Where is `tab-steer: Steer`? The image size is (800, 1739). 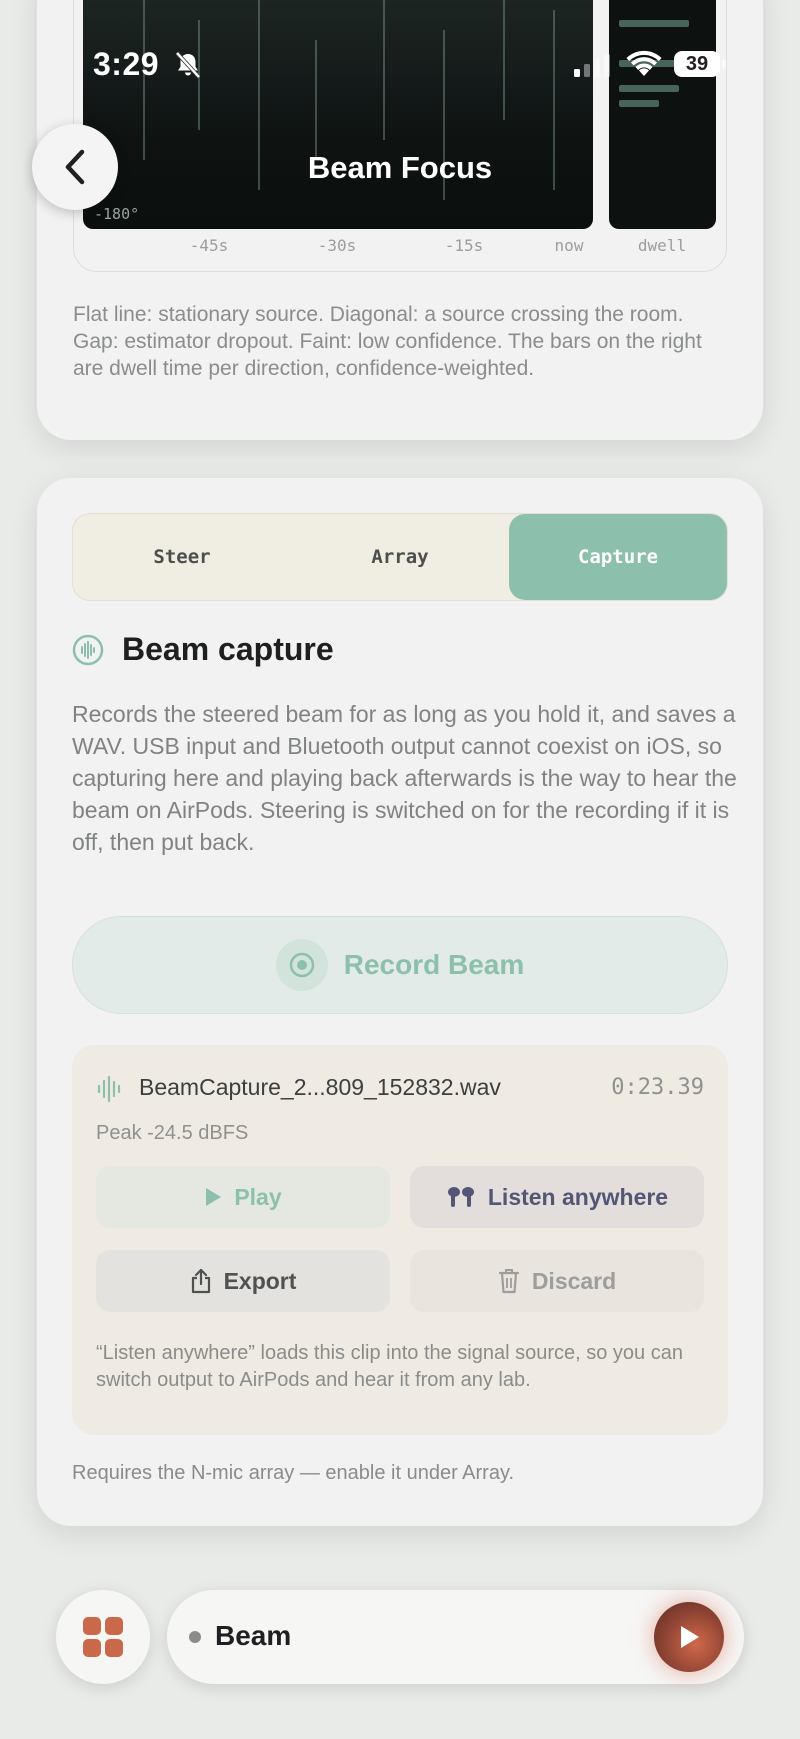 tab-steer: Steer is located at coordinates (182, 557).